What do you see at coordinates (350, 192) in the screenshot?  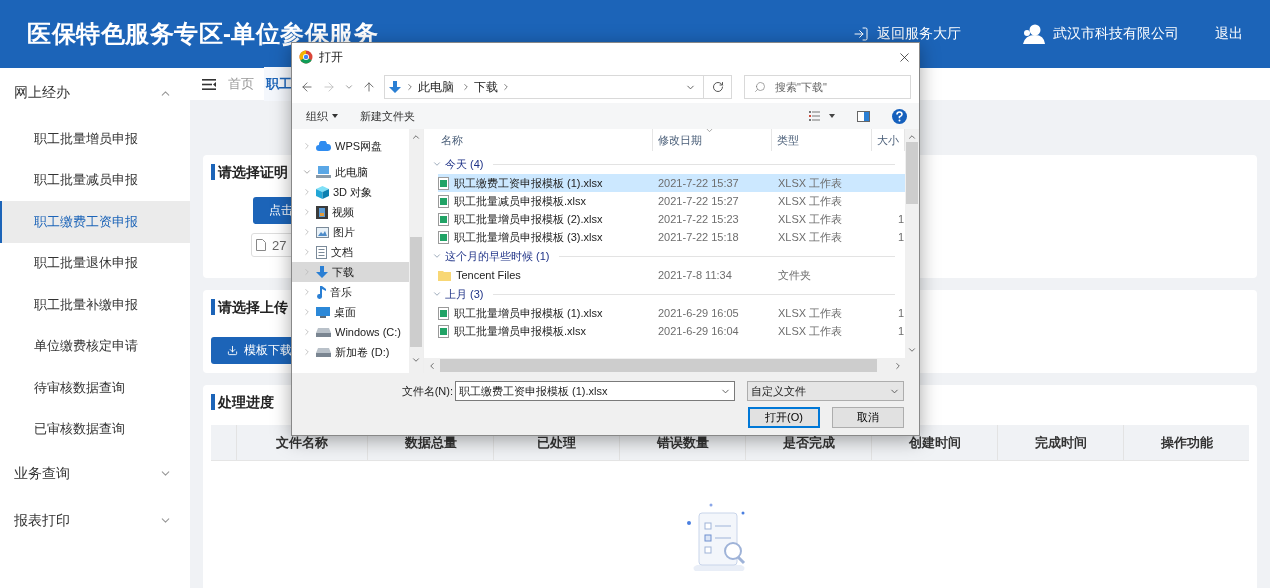 I see `nav-tree-item: 3D 对象` at bounding box center [350, 192].